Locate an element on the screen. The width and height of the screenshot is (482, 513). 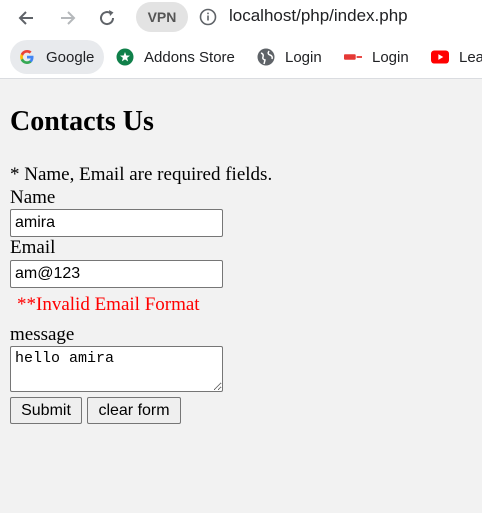
back-button is located at coordinates (27, 18).